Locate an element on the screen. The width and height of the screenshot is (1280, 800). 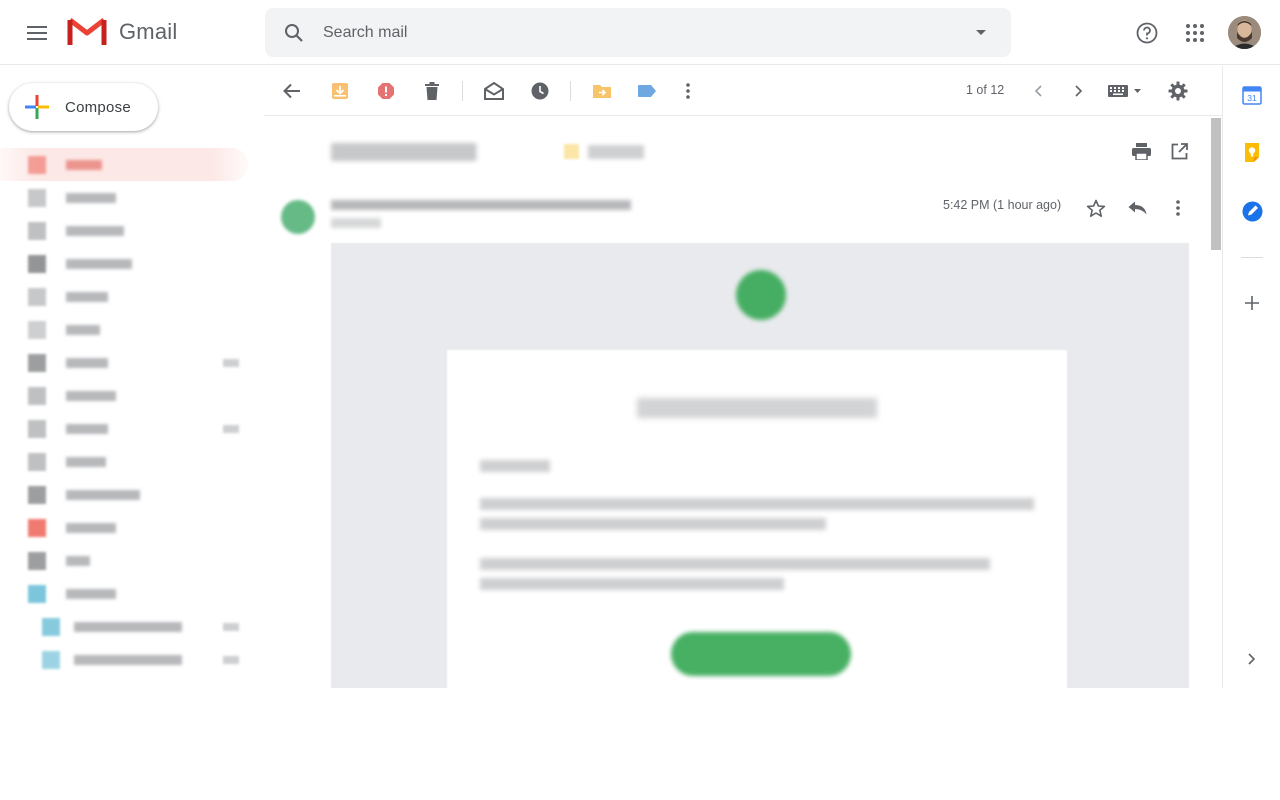
delete-button is located at coordinates (432, 91).